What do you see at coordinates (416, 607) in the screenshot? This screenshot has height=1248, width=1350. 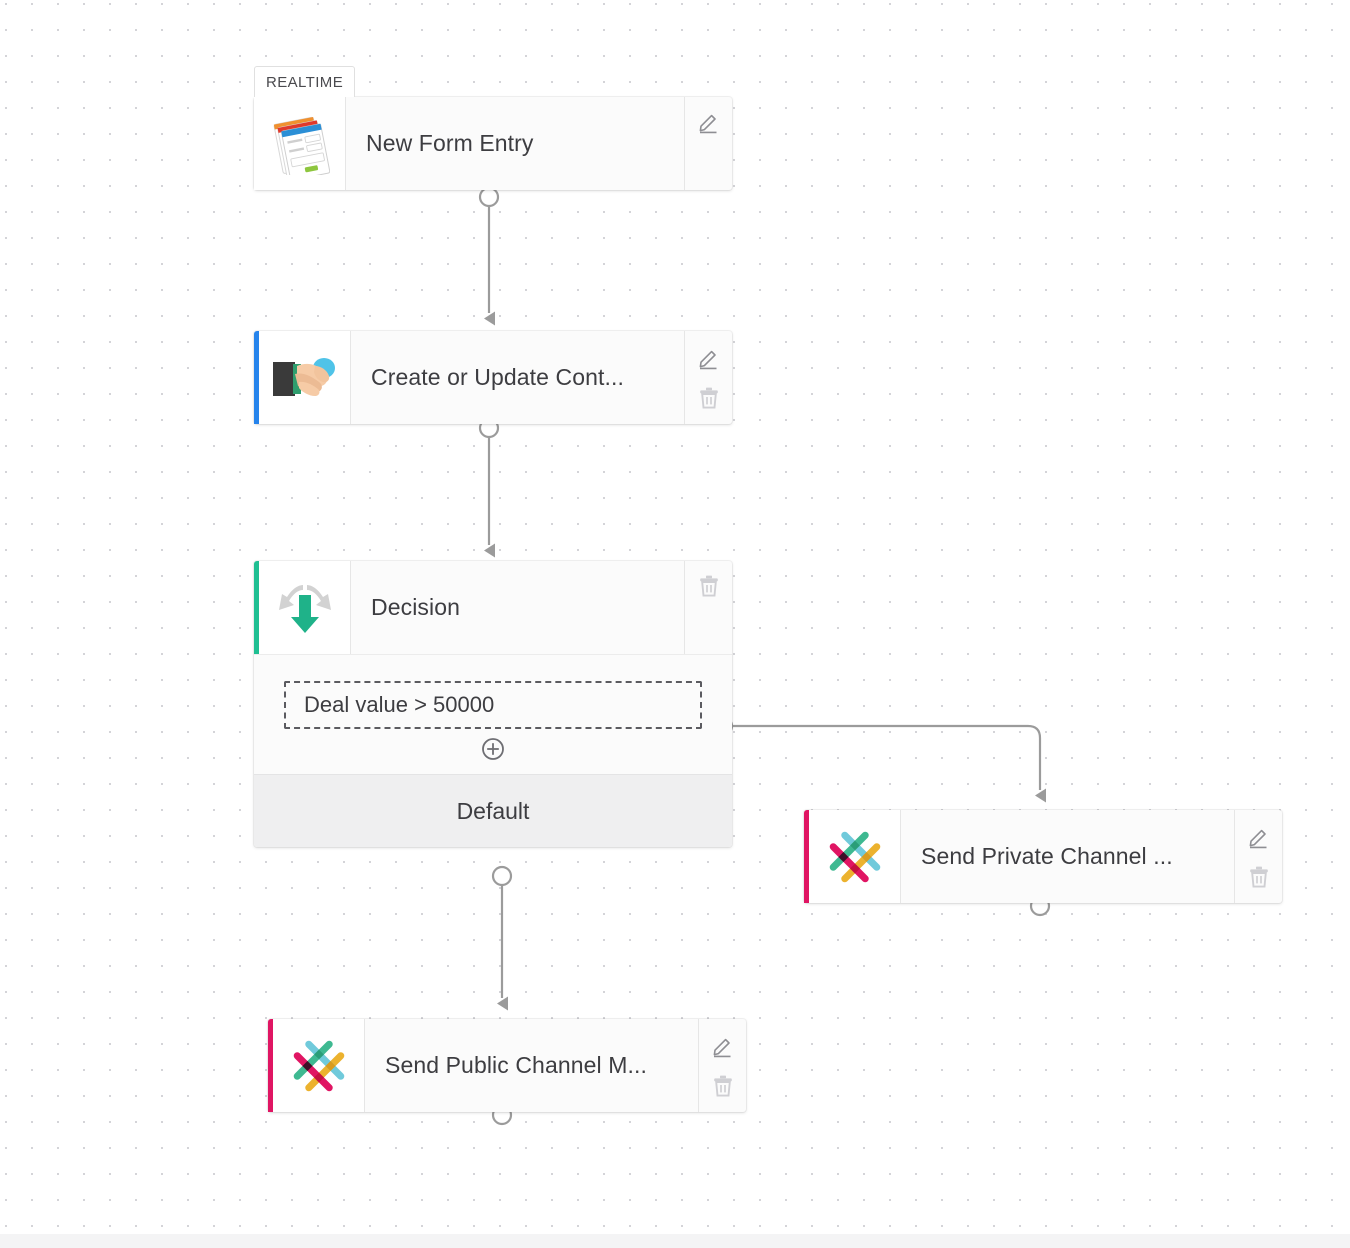 I see `node-title: Decision` at bounding box center [416, 607].